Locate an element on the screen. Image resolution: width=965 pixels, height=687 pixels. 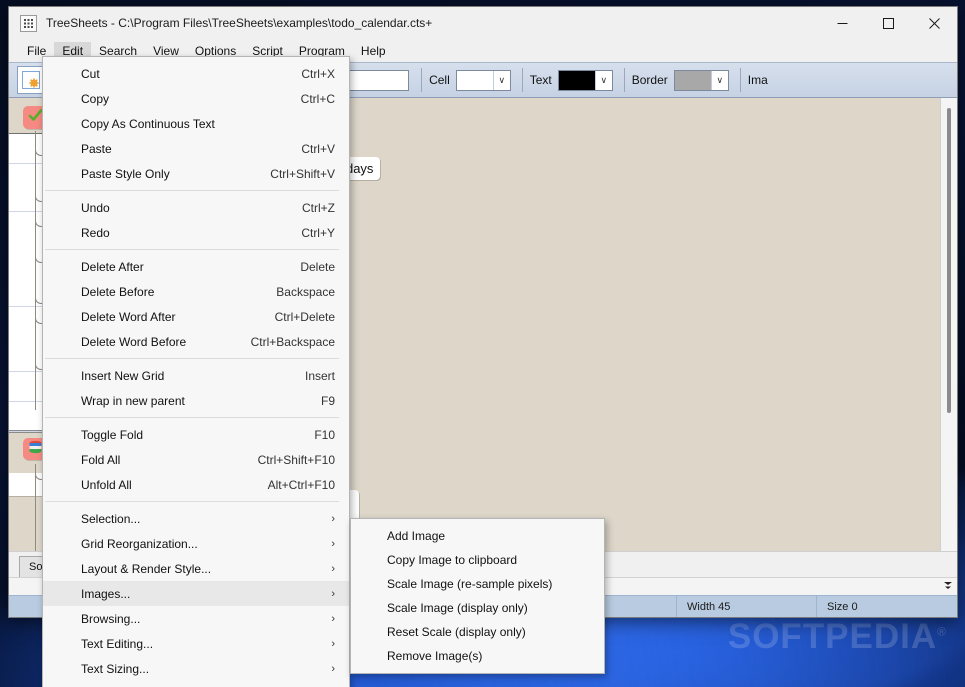
text-color-label: Text is located at coordinates (540, 80).